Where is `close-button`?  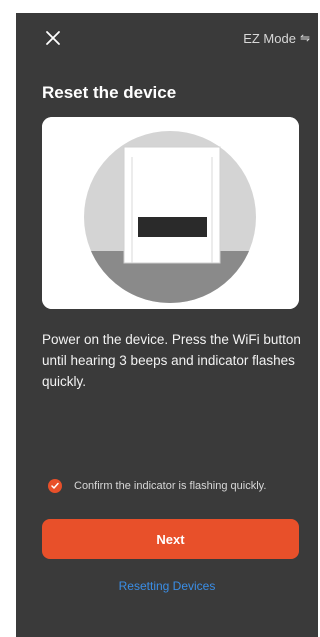 close-button is located at coordinates (53, 38).